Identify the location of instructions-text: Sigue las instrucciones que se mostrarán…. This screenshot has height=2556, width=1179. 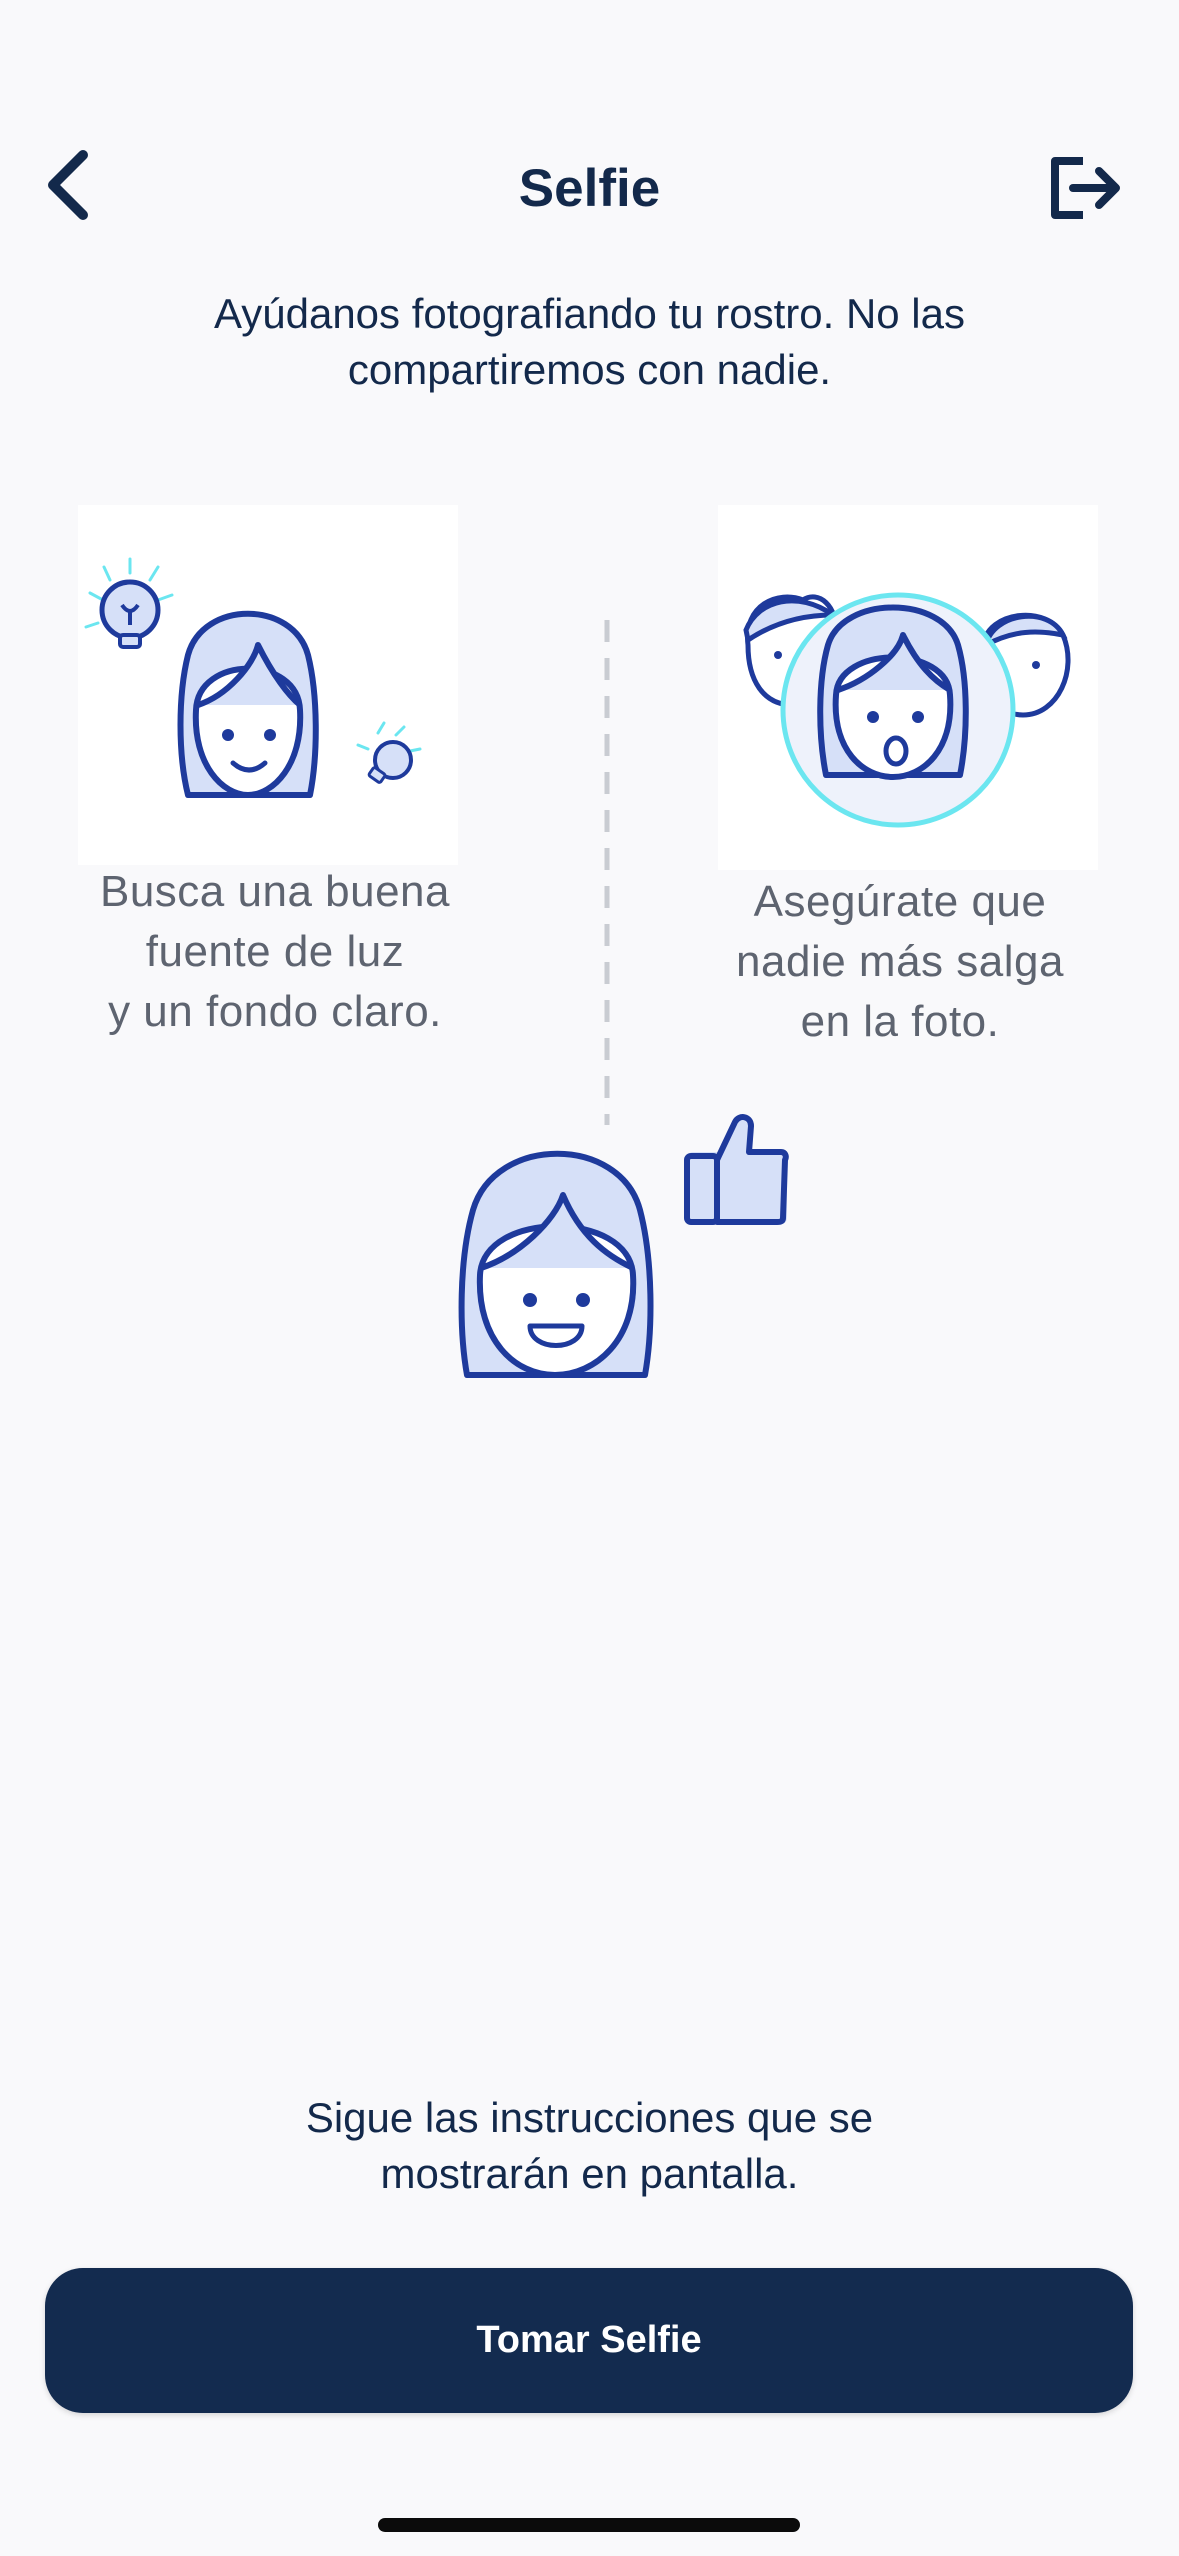
(589, 2146).